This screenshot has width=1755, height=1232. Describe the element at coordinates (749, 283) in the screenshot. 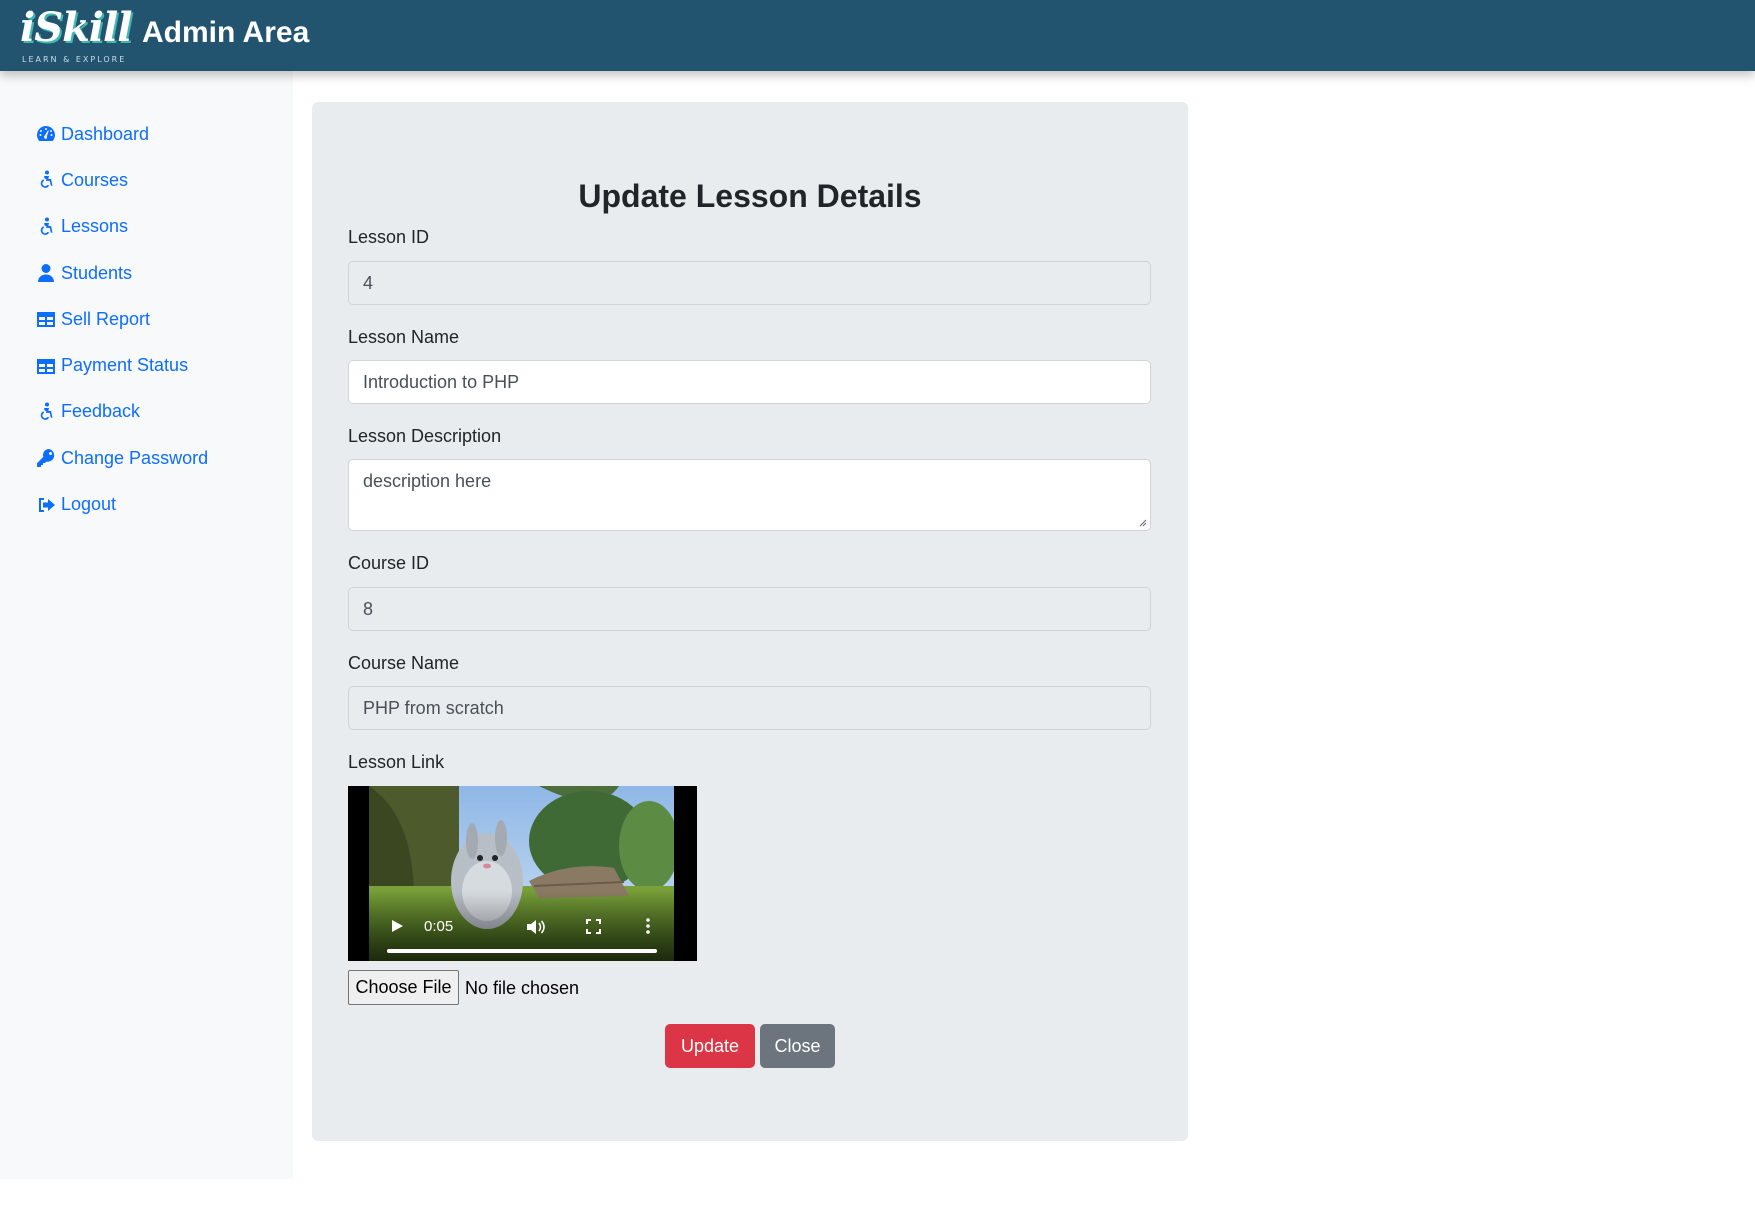

I see `lesson-id-field: 4` at that location.